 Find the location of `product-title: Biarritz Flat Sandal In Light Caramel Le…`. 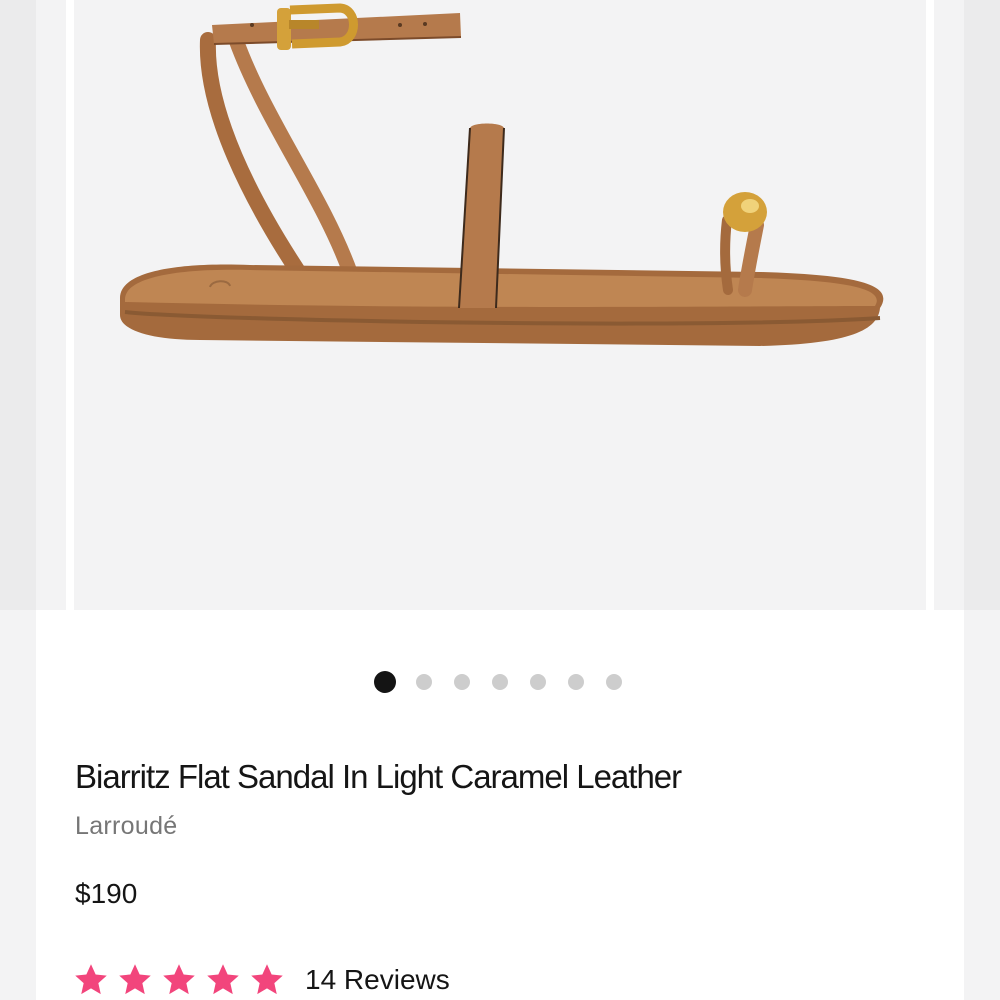

product-title: Biarritz Flat Sandal In Light Caramel Le… is located at coordinates (378, 776).